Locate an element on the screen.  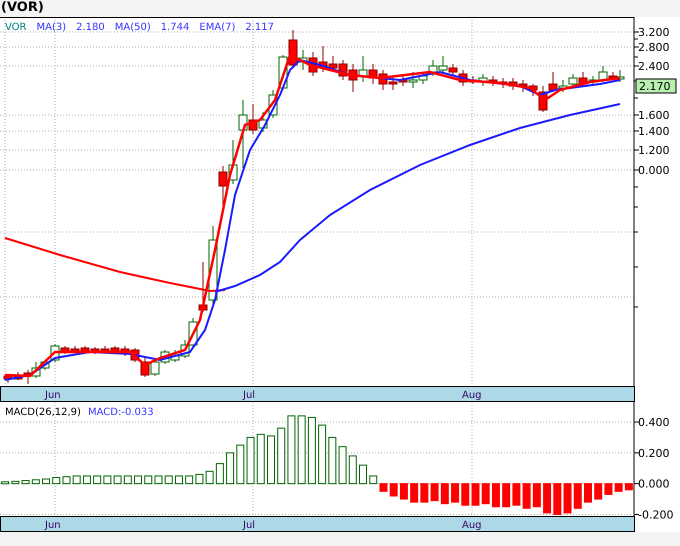
legend-label: EMA(7) is located at coordinates (217, 27).